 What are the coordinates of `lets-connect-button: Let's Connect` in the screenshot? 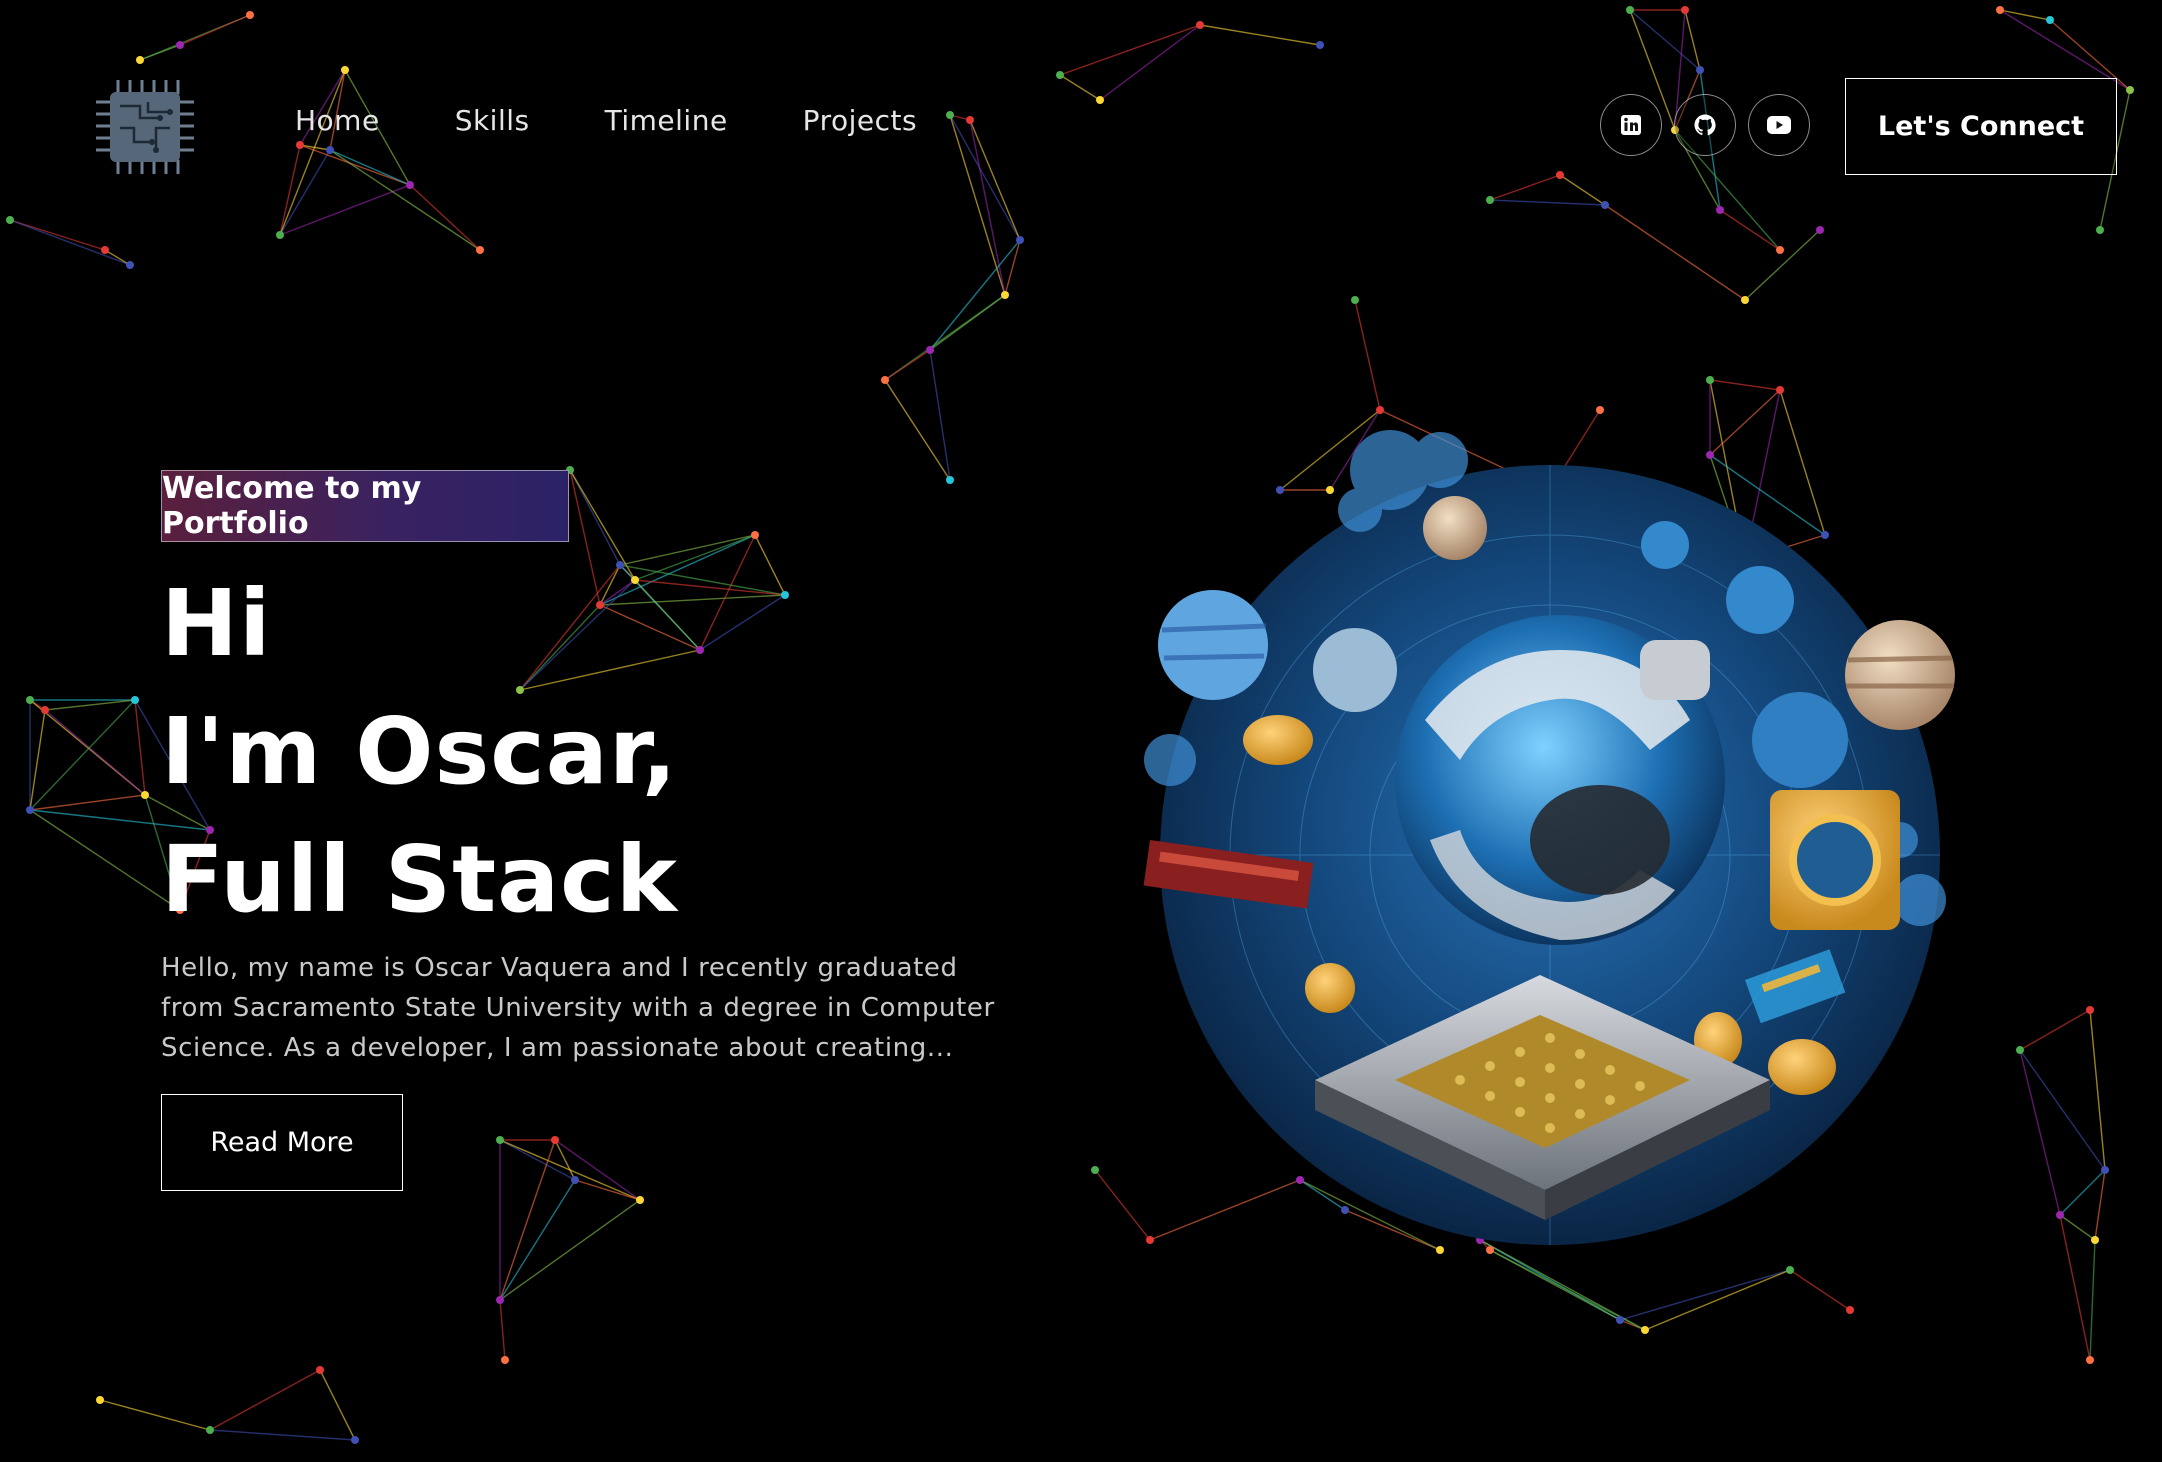 It's located at (1981, 126).